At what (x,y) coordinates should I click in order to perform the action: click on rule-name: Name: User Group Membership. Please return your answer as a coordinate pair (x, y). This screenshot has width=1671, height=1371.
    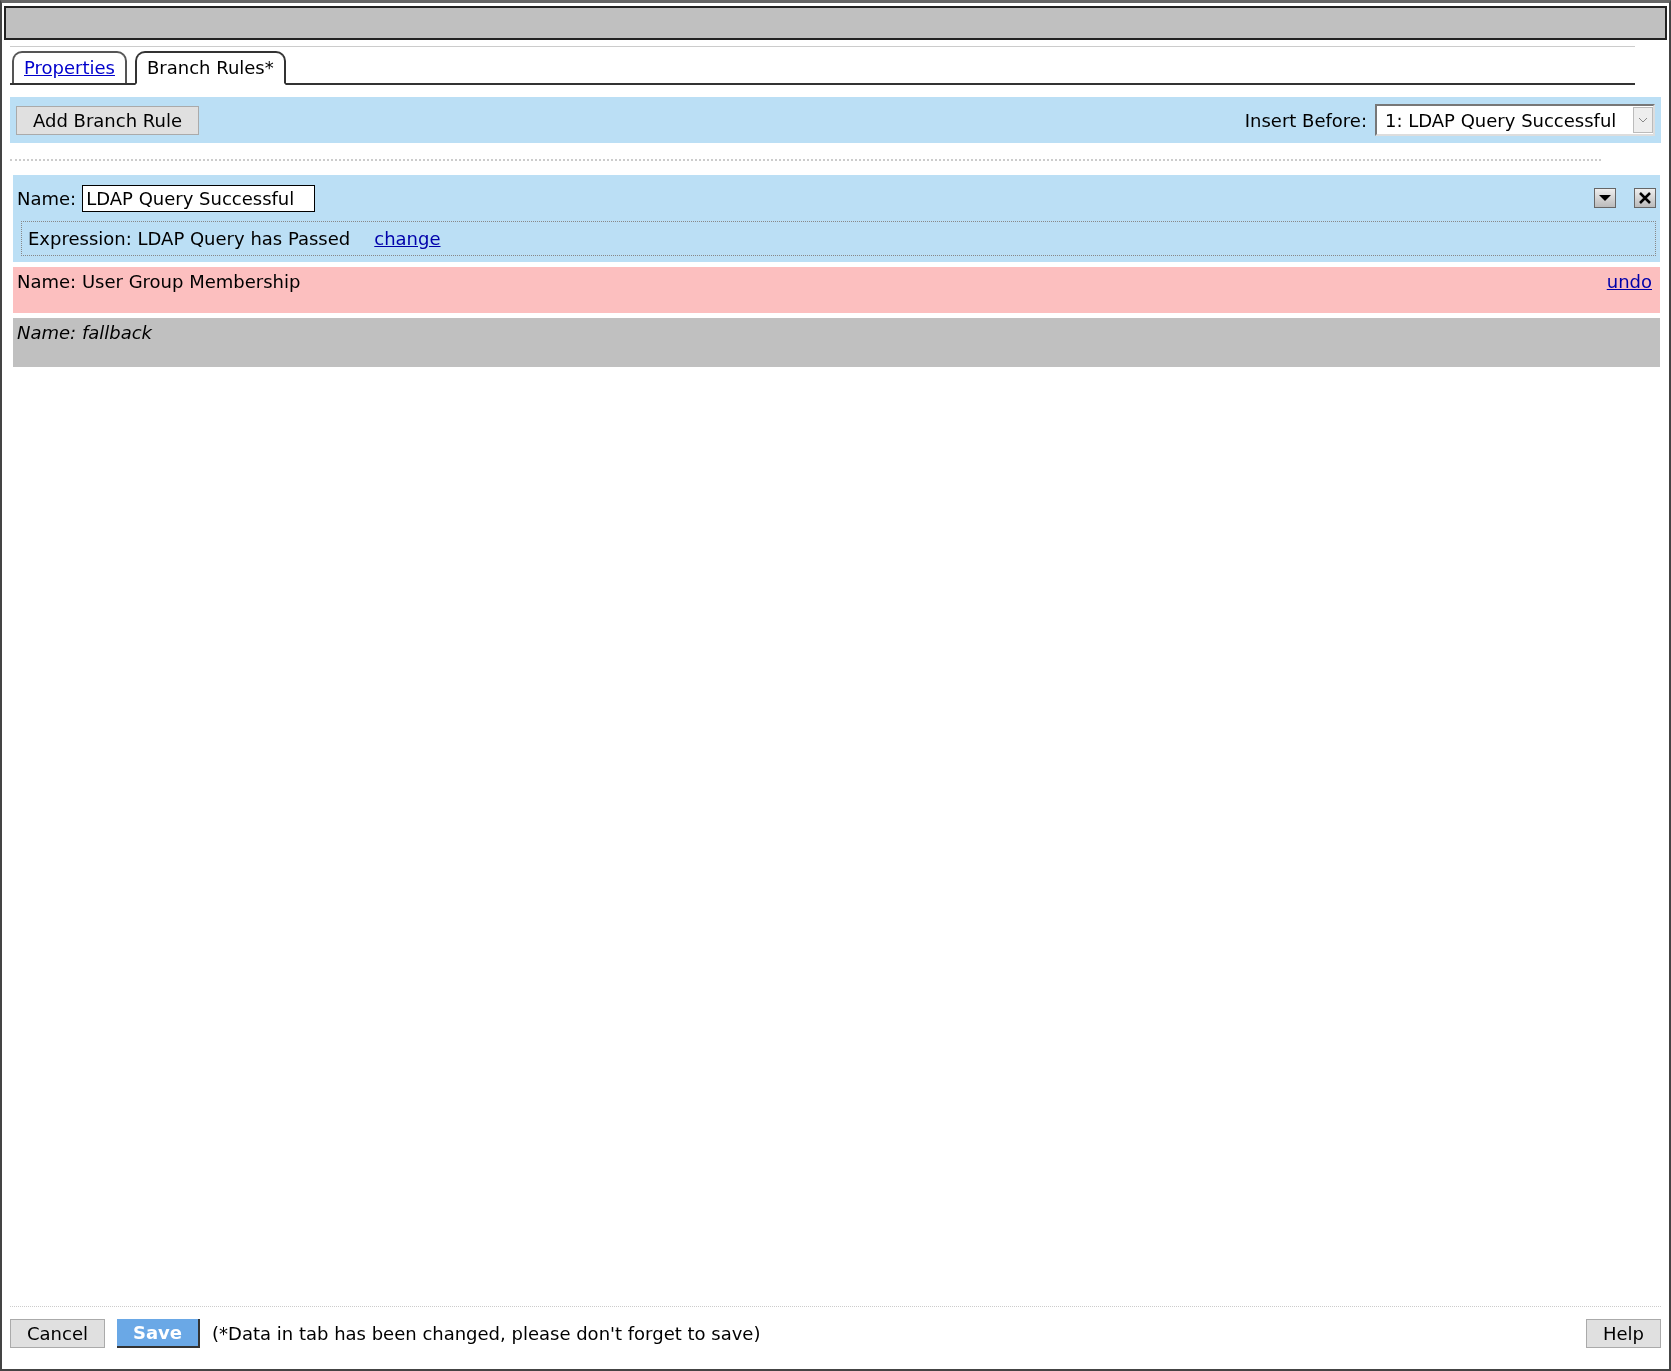
    Looking at the image, I should click on (159, 282).